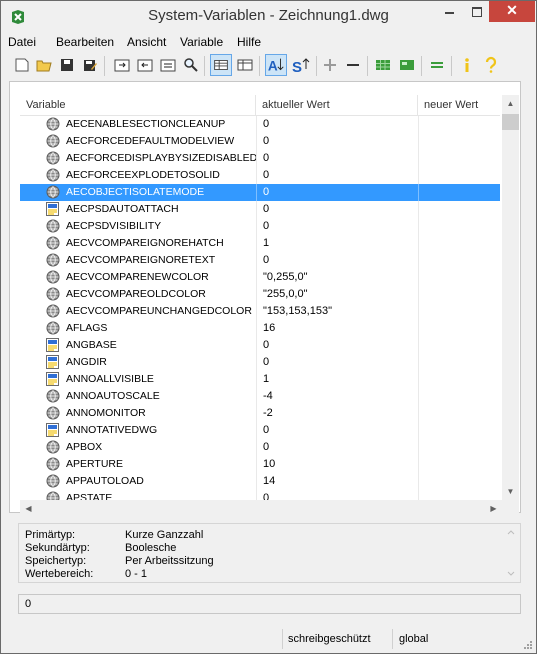 The height and width of the screenshot is (654, 537). I want to click on variable-name: AECPSDAUTOATTACH, so click(122, 209).